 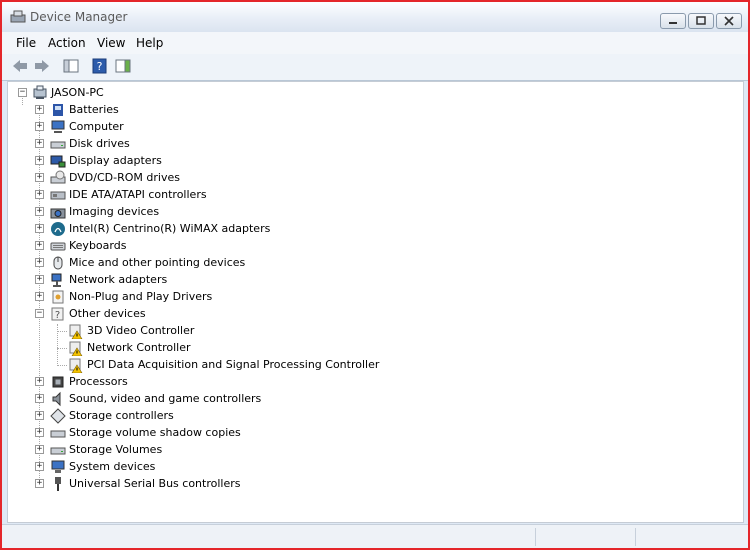 I want to click on device-manager-icon, so click(x=18, y=16).